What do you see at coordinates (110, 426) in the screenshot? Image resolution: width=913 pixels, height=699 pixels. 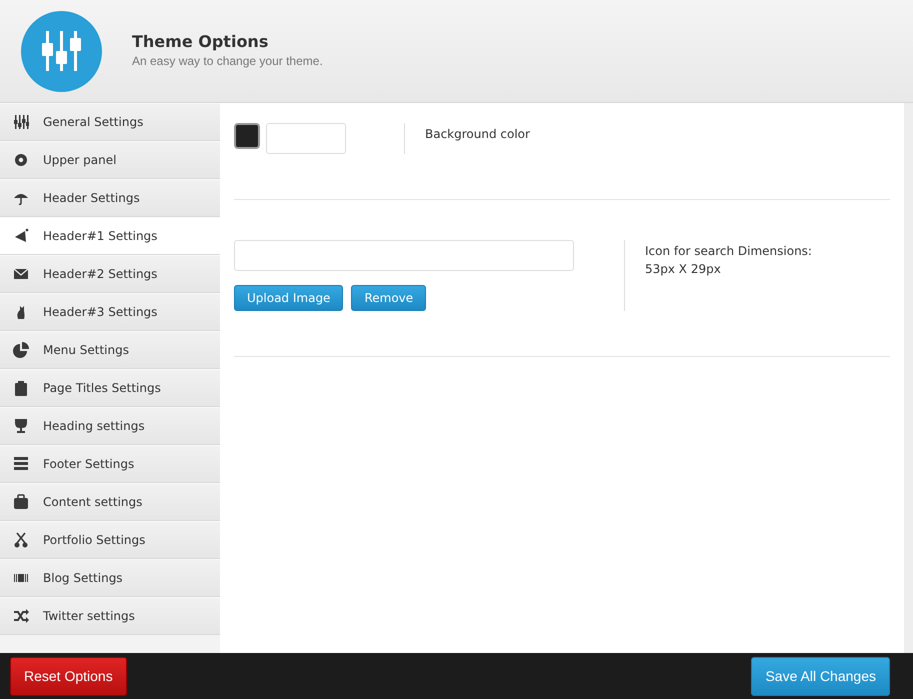 I see `sidebar-item: Heading settings` at bounding box center [110, 426].